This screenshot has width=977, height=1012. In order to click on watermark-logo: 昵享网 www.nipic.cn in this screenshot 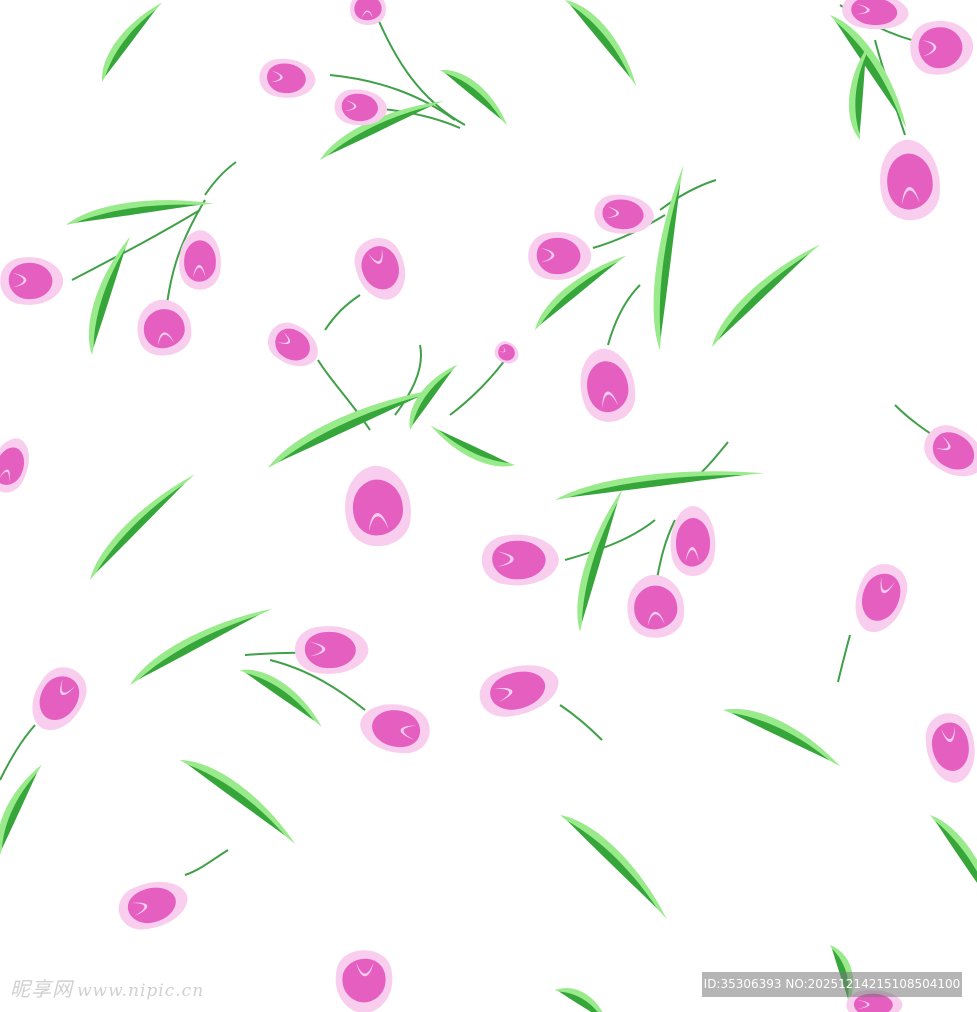, I will do `click(107, 987)`.